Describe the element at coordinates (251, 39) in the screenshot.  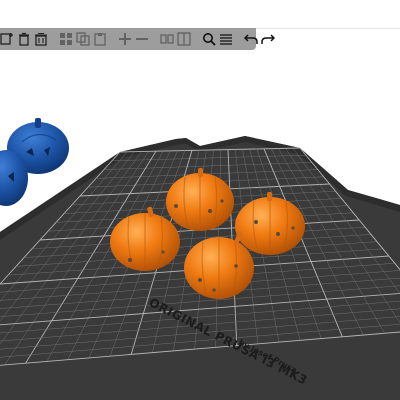
I see `undo-icon` at that location.